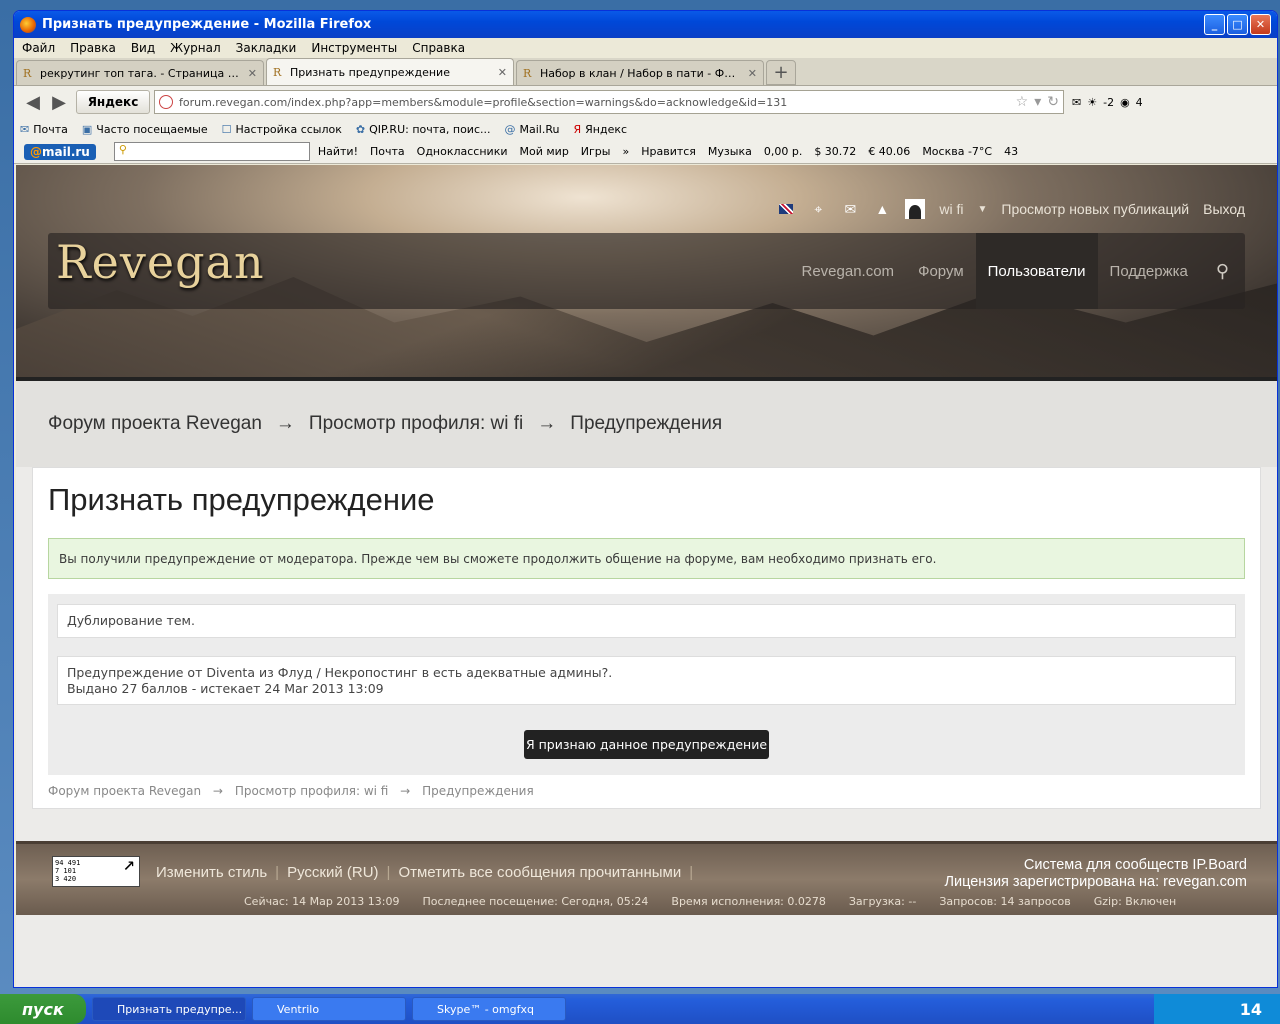 The width and height of the screenshot is (1280, 1024). I want to click on mailru-like: Нравится, so click(668, 151).